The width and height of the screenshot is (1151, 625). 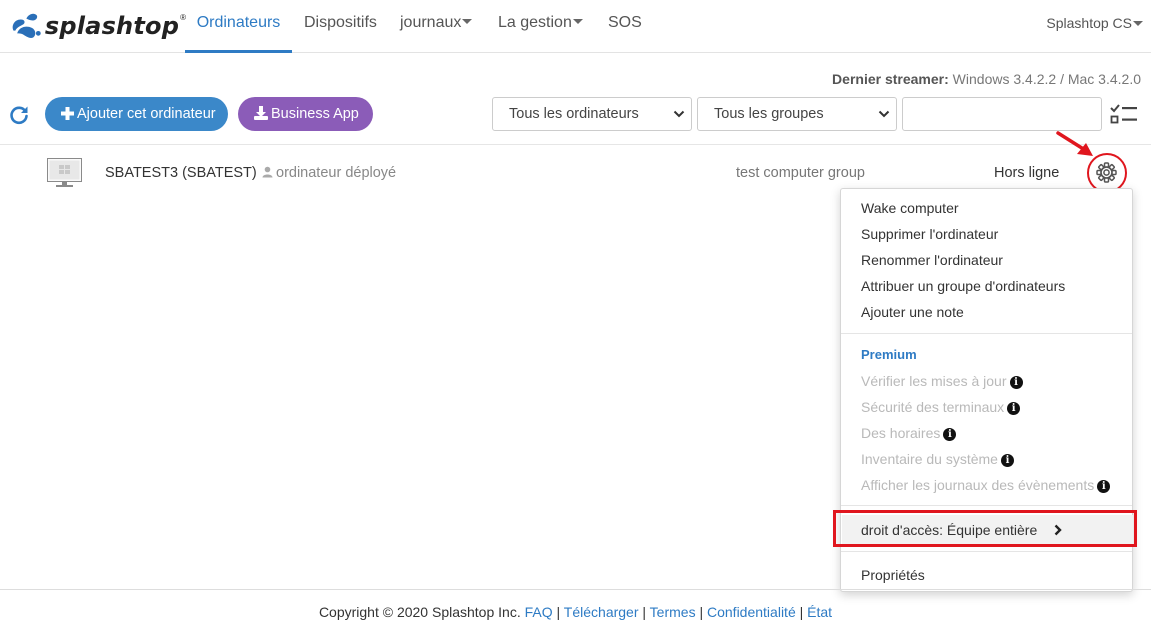 I want to click on computer-status: Hors ligne, so click(x=1027, y=173).